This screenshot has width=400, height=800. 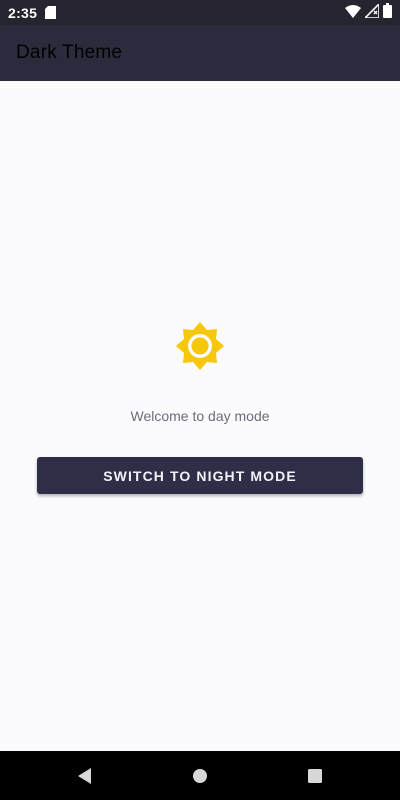 I want to click on status-icons, so click(x=368, y=12).